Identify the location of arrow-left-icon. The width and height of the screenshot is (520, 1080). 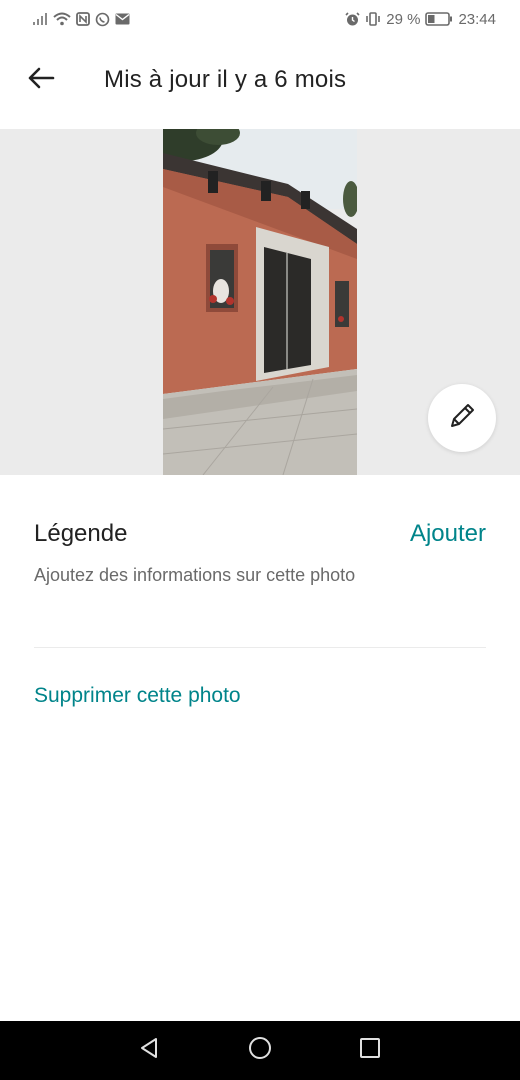
(41, 80).